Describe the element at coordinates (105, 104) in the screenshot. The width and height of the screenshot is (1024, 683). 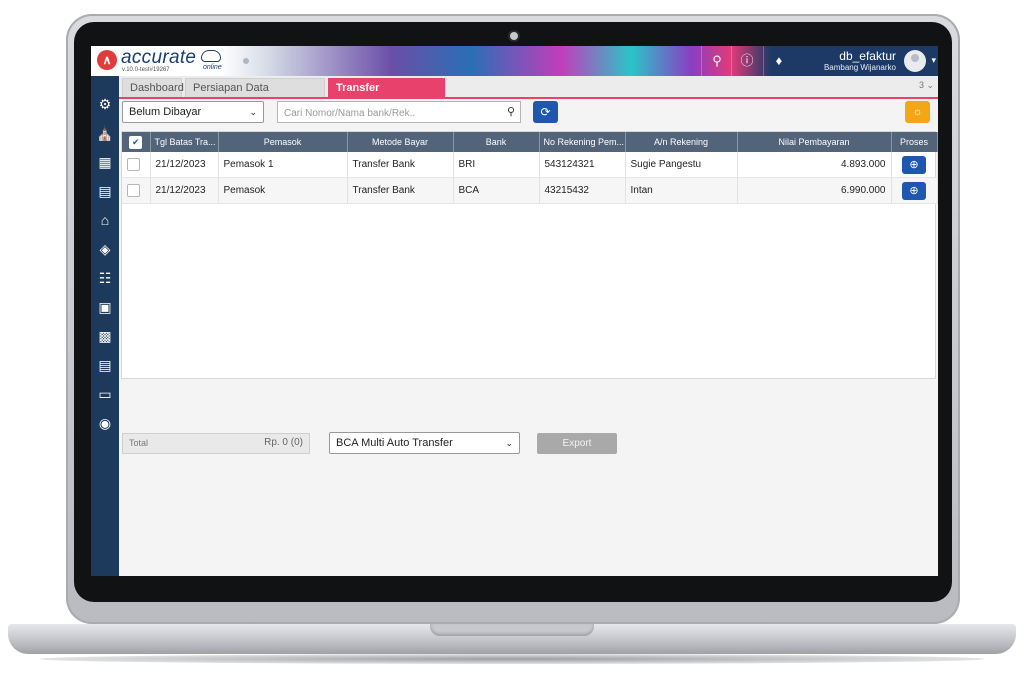
I see `gear-icon: ⚙` at that location.